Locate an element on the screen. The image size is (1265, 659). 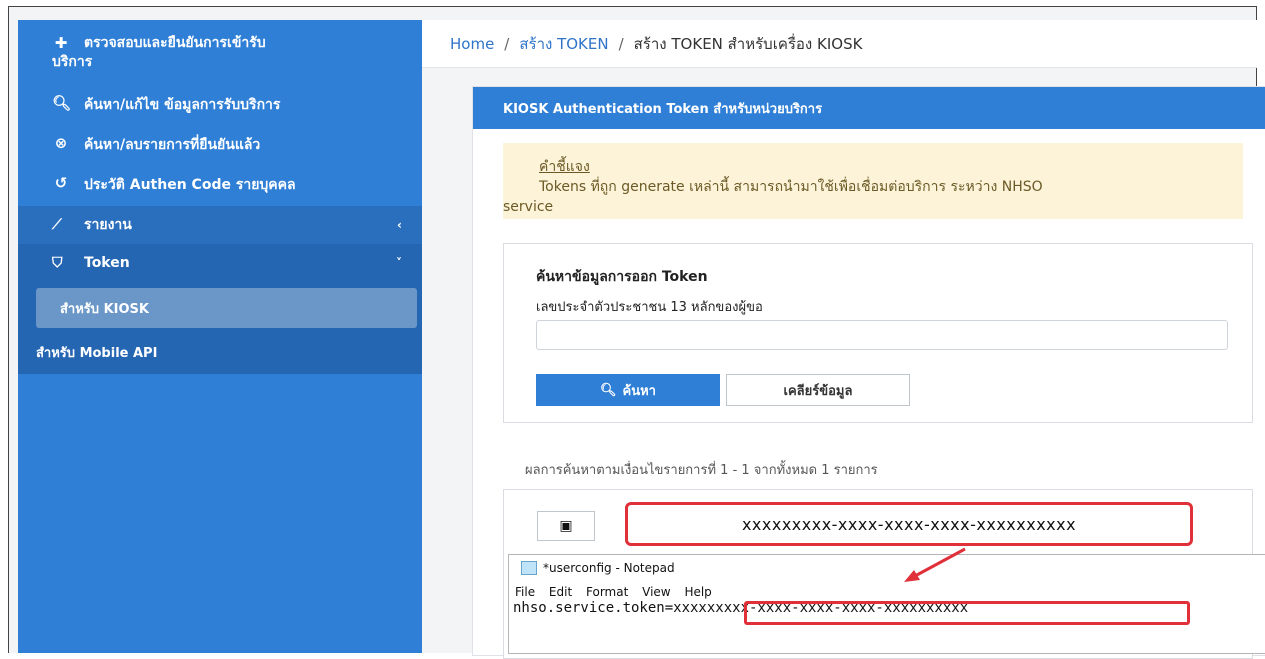
menu-file: File is located at coordinates (525, 592).